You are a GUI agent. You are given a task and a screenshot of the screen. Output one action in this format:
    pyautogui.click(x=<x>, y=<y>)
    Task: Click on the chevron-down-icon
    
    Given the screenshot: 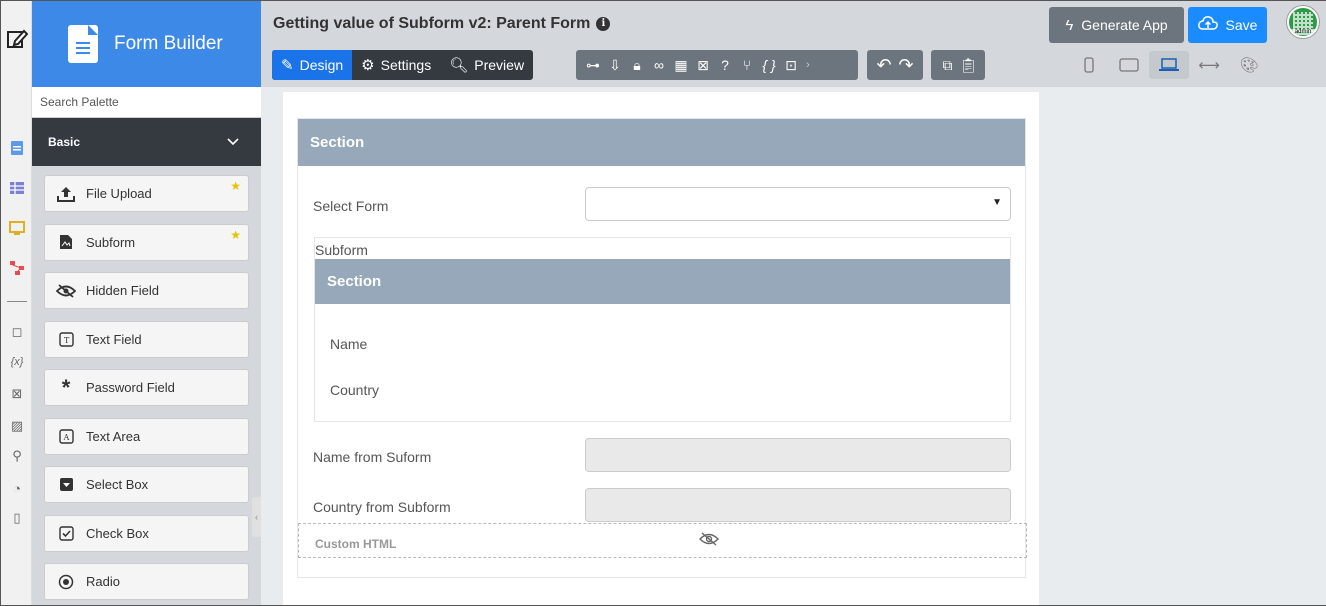 What is the action you would take?
    pyautogui.click(x=233, y=142)
    